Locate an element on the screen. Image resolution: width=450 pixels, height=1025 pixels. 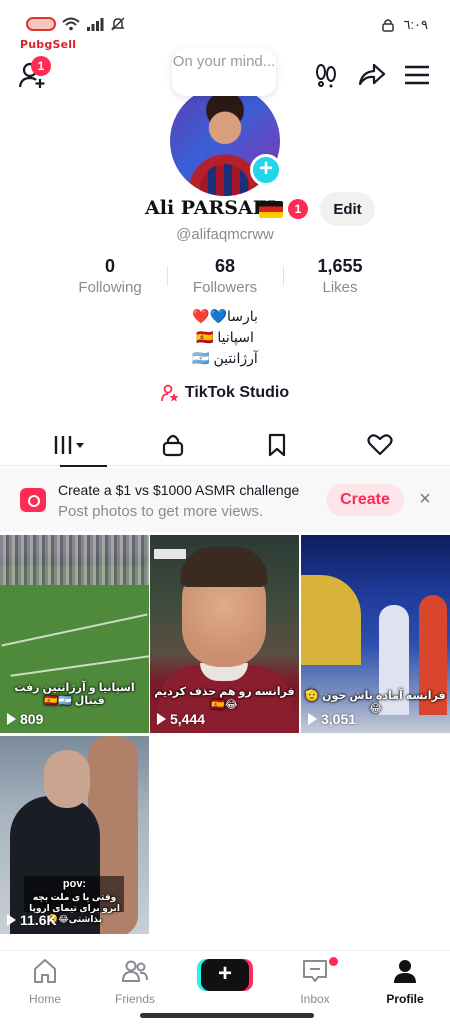
view-count: 3,051 is located at coordinates (339, 719).